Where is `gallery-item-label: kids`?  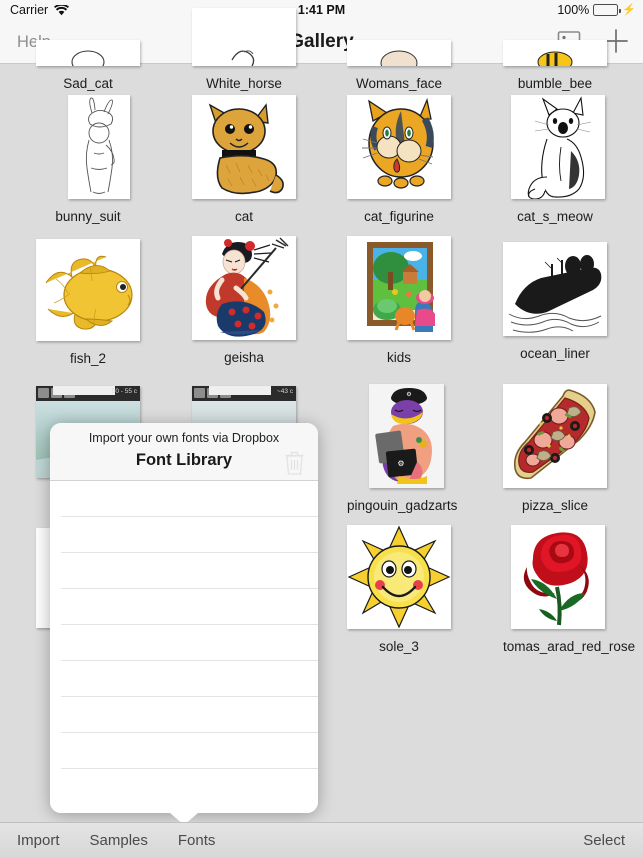
gallery-item-label: kids is located at coordinates (398, 357).